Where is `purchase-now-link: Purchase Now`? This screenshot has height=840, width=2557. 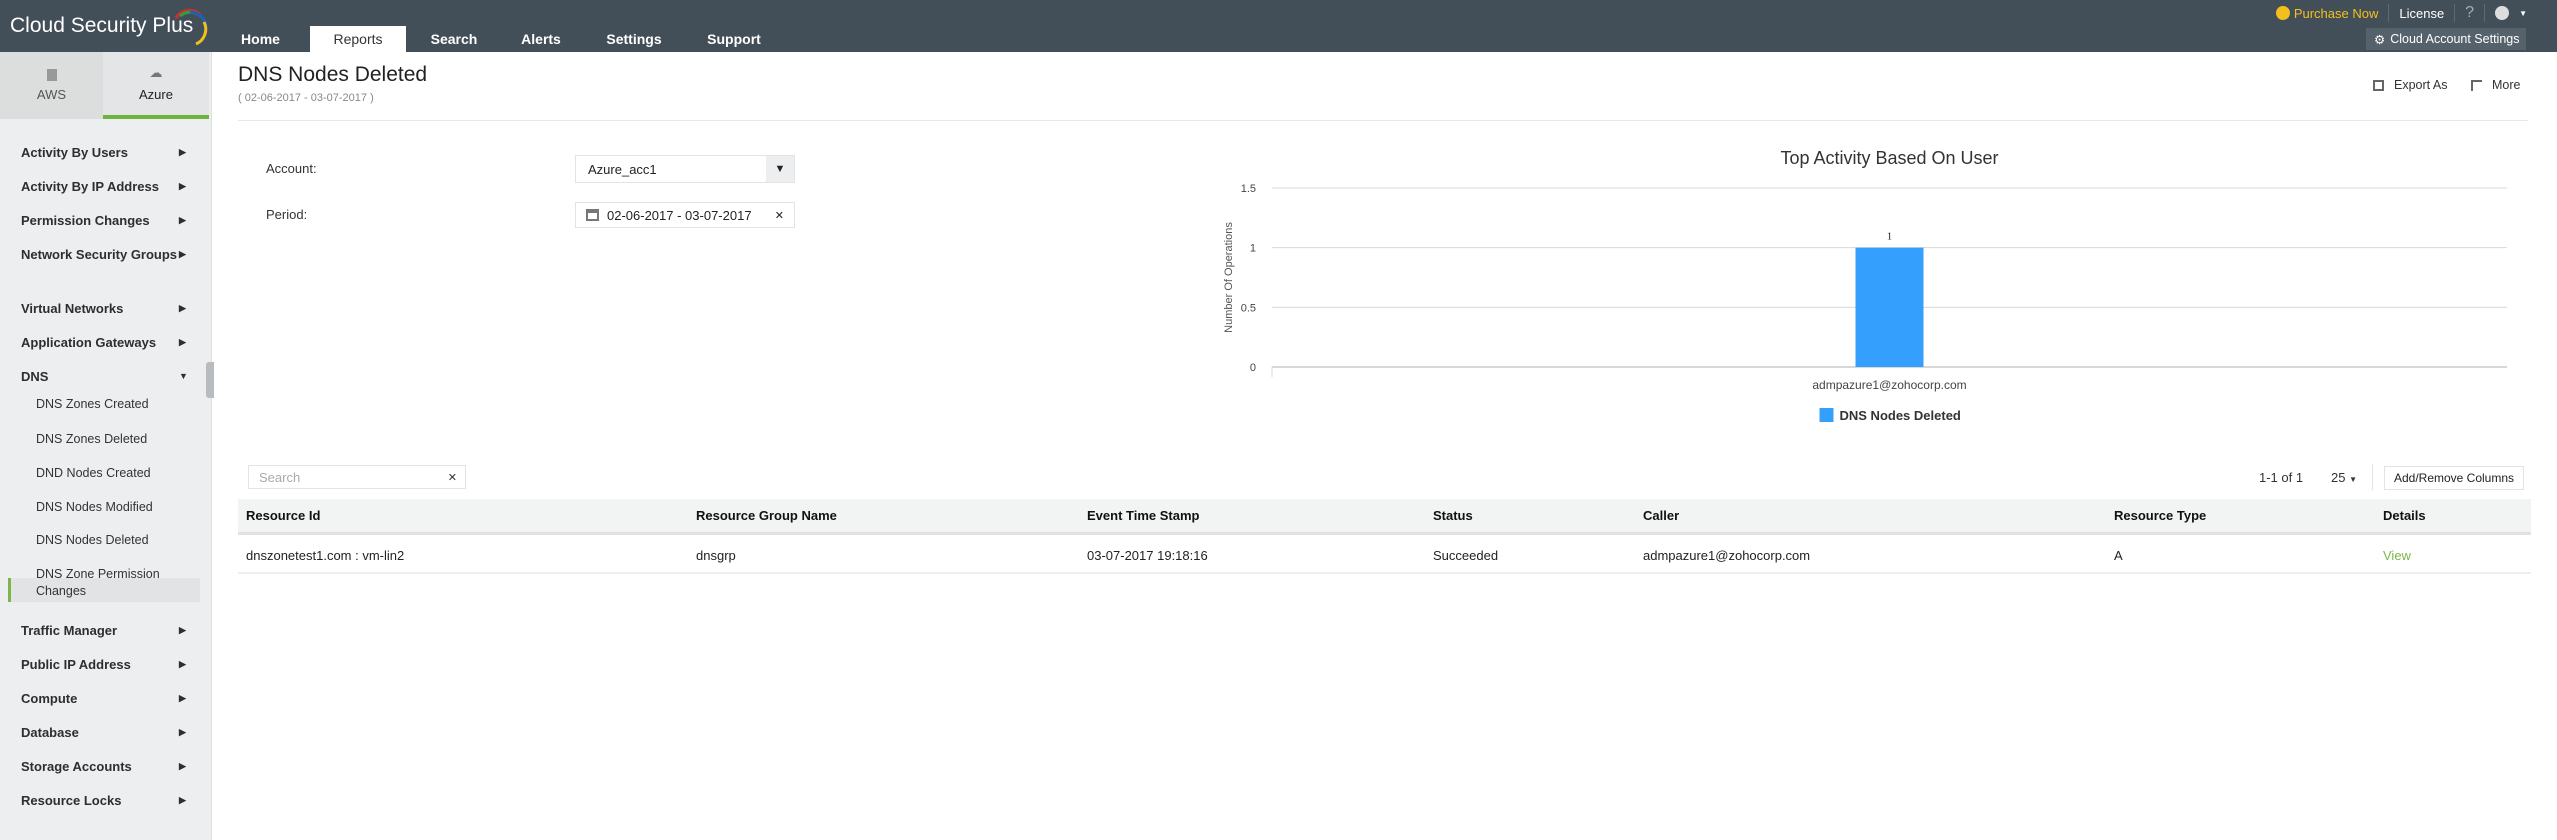 purchase-now-link: Purchase Now is located at coordinates (2327, 13).